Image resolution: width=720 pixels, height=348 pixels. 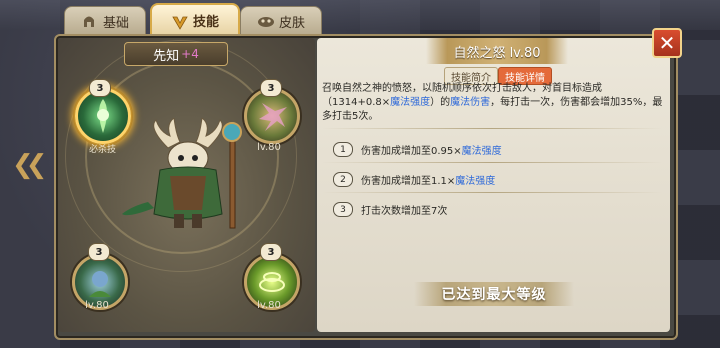 What do you see at coordinates (494, 294) in the screenshot?
I see `max-level-button: 已达到最大等级` at bounding box center [494, 294].